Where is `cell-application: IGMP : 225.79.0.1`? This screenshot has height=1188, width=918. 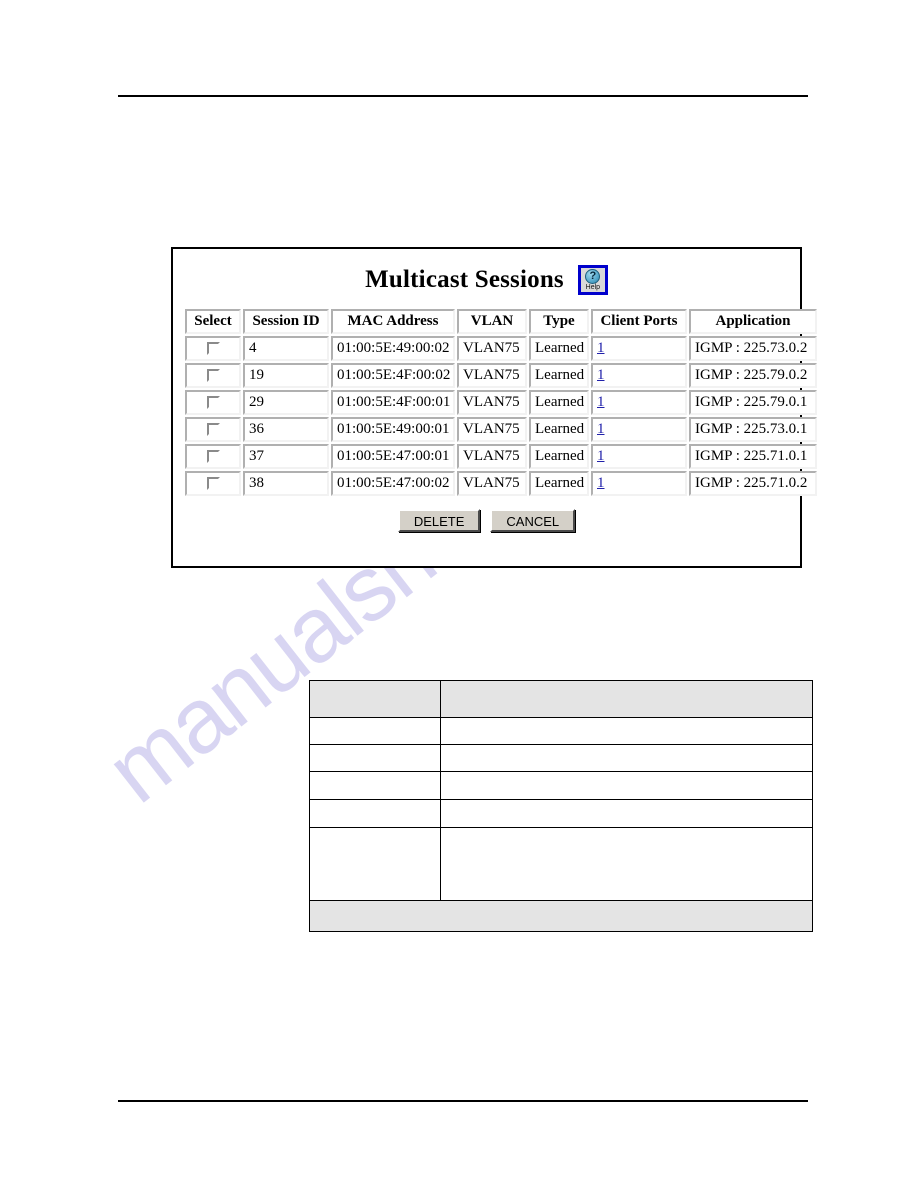
cell-application: IGMP : 225.79.0.1 is located at coordinates (753, 402).